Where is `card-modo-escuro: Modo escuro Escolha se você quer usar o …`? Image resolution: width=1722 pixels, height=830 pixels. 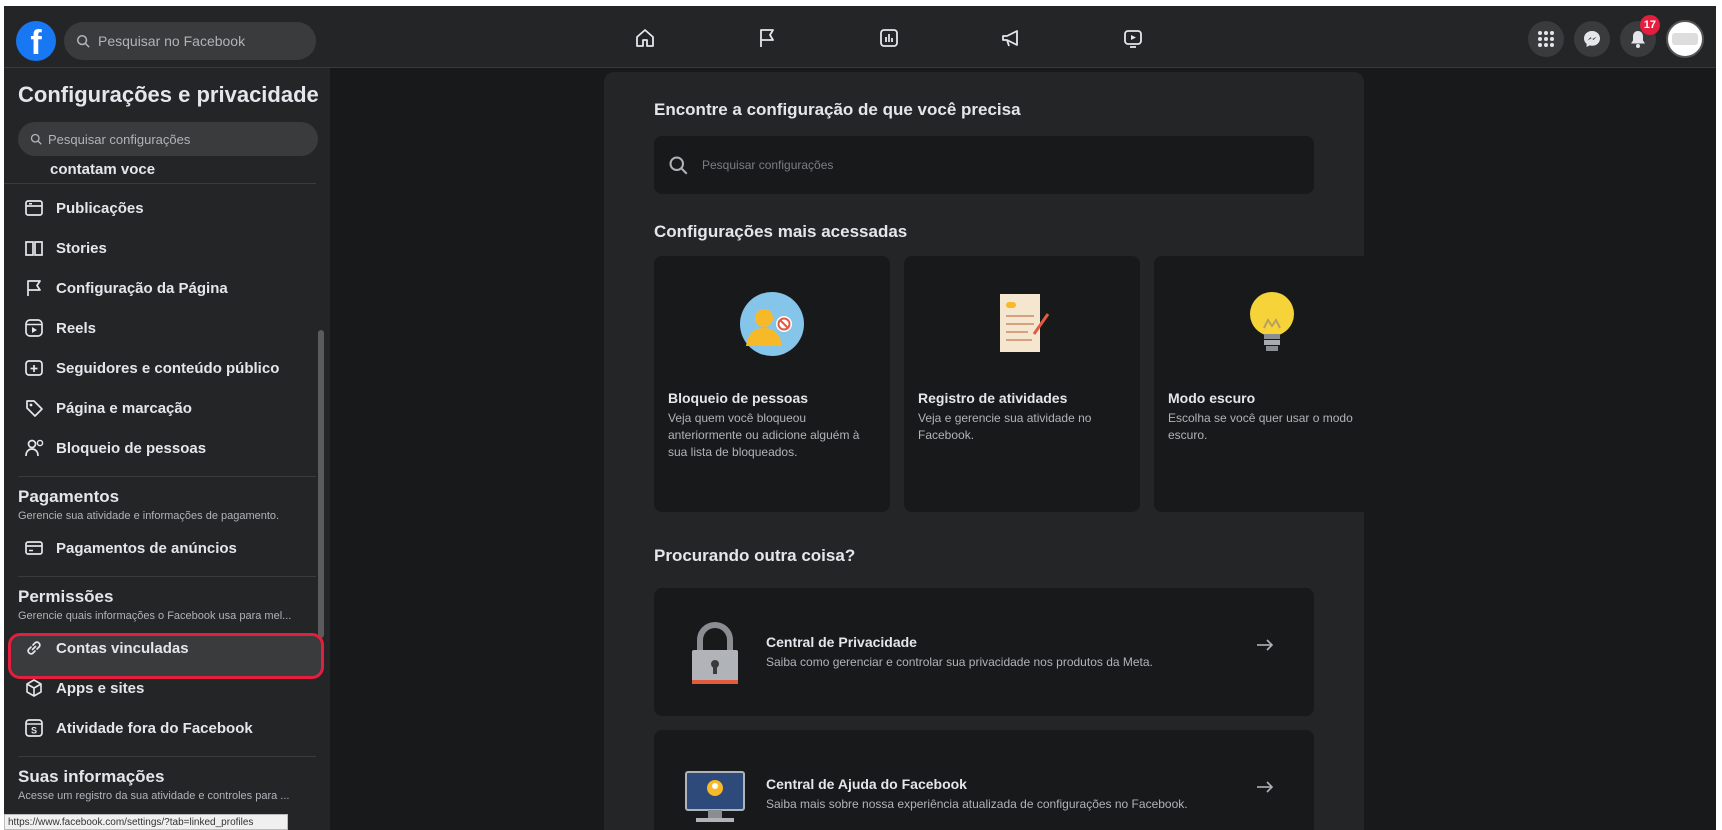
card-modo-escuro: Modo escuro Escolha se você quer usar o … is located at coordinates (1272, 384).